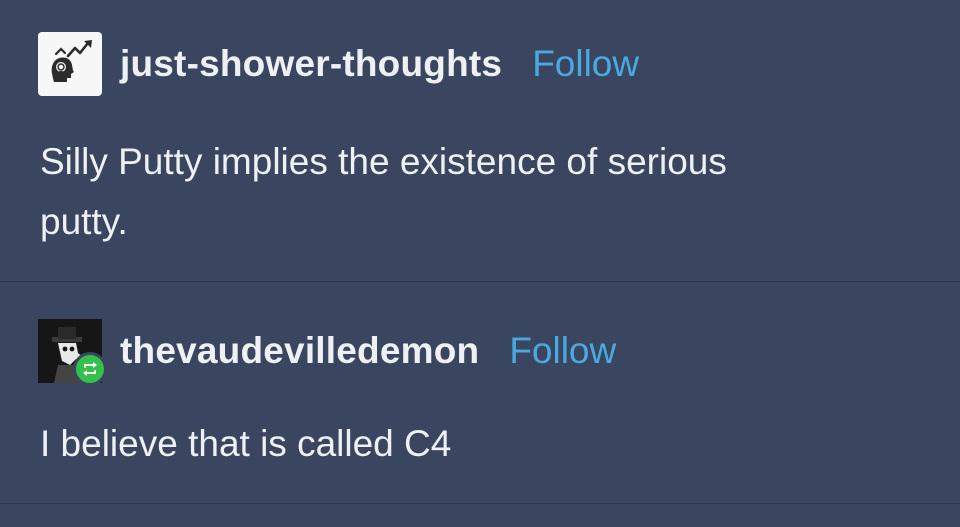 The height and width of the screenshot is (527, 960). I want to click on post-header: just-shower-thoughts Follow, so click(338, 64).